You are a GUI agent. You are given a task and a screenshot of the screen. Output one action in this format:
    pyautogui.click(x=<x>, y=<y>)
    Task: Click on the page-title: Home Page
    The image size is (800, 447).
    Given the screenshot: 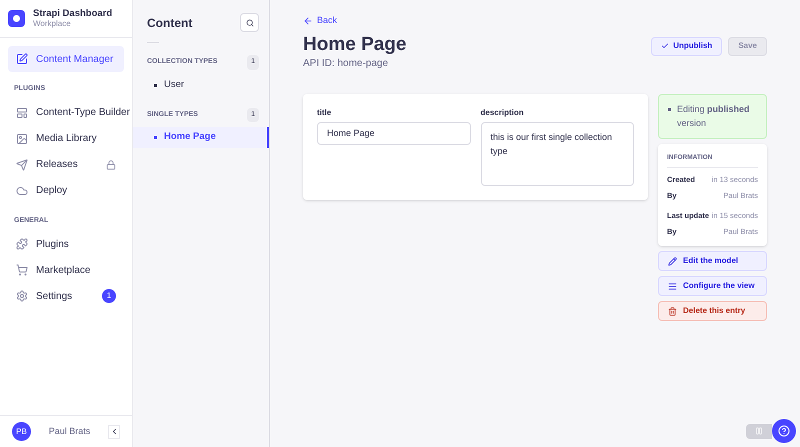 What is the action you would take?
    pyautogui.click(x=354, y=44)
    